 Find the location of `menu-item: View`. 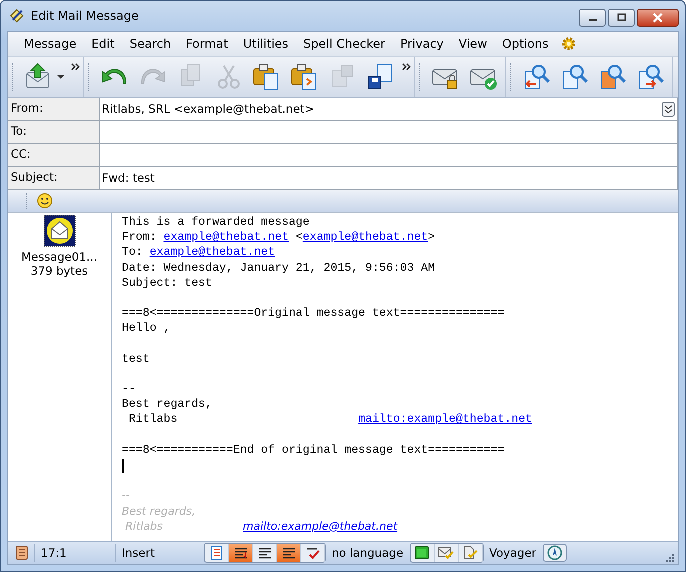

menu-item: View is located at coordinates (472, 44).